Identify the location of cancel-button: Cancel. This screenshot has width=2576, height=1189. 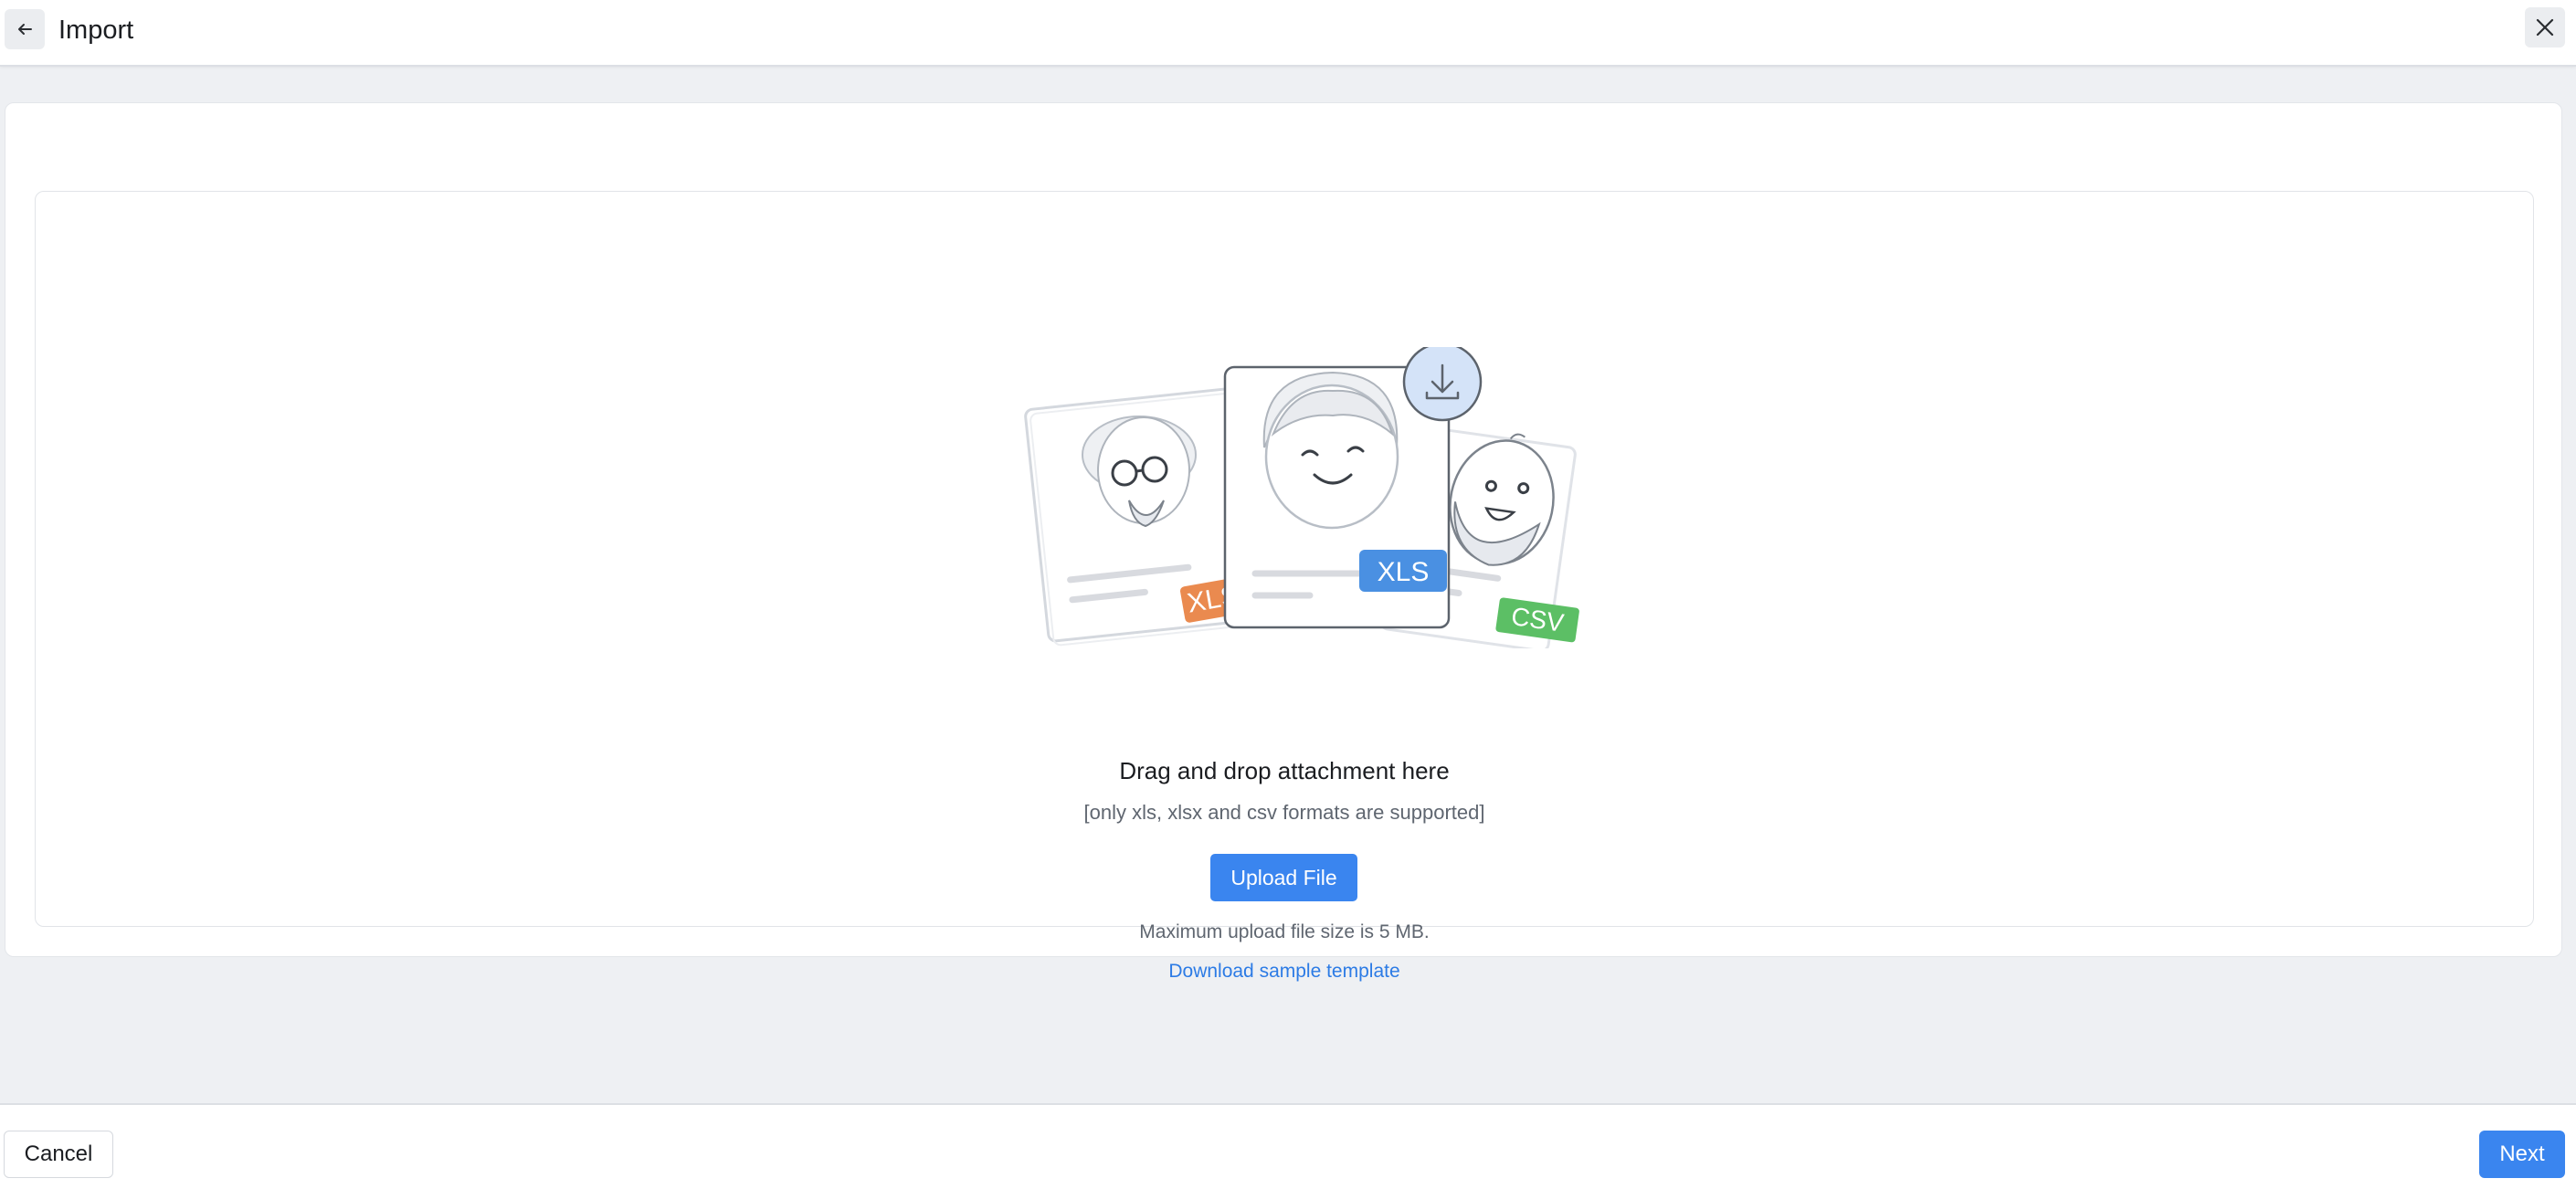
(58, 1154).